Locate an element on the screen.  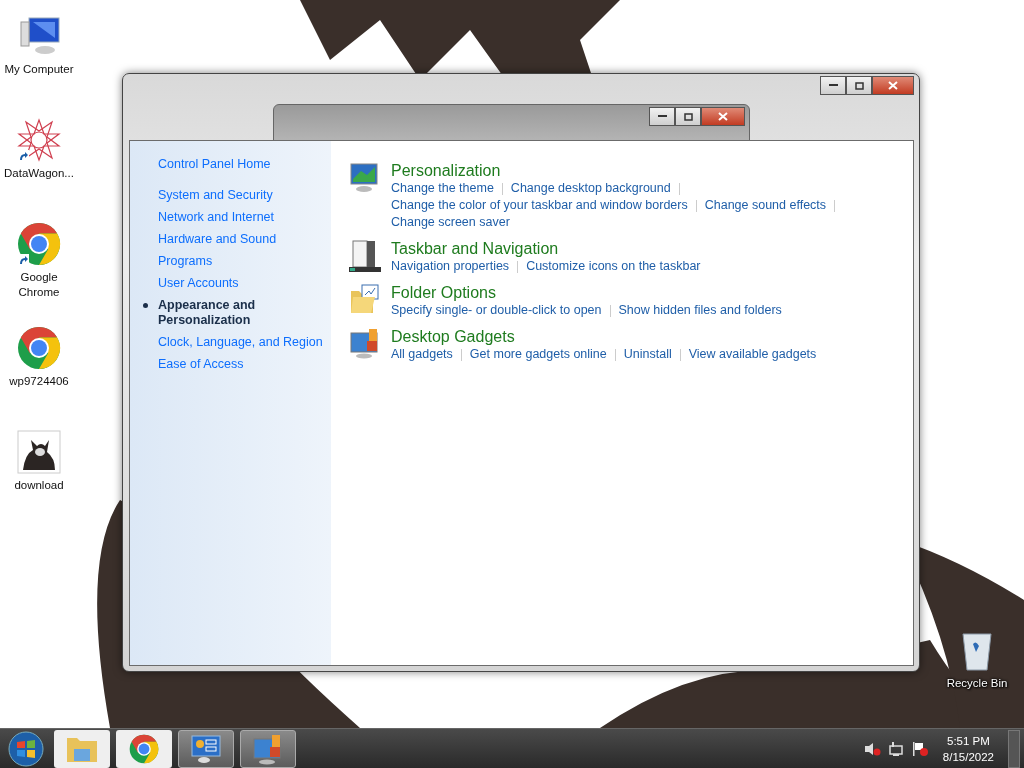
sidebar-link: Clock, Language, and Region is located at coordinates (244, 342).